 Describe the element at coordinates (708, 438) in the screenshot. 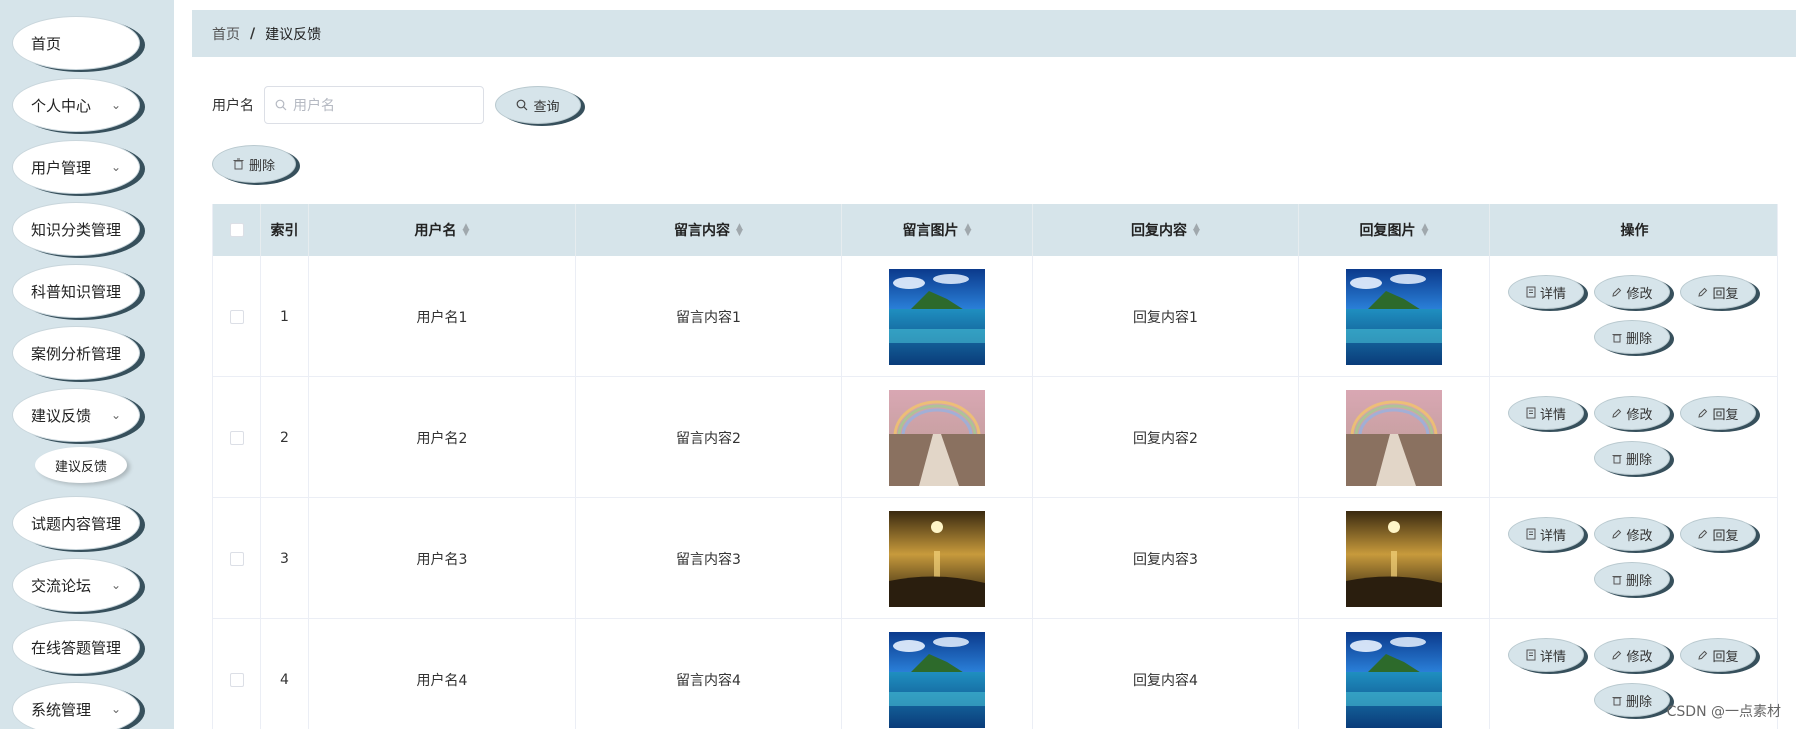

I see `cell-message-text: 留言内容2` at that location.